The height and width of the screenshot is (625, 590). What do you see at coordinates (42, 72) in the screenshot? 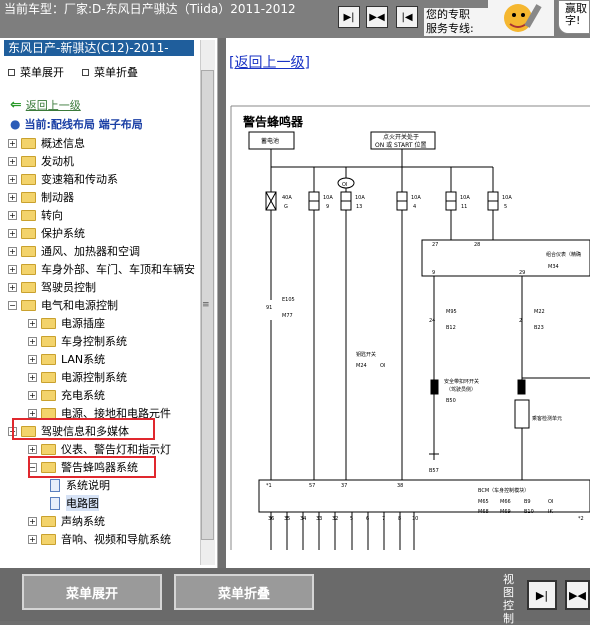
I see `sidebar-expand-label: 菜单展开` at bounding box center [42, 72].